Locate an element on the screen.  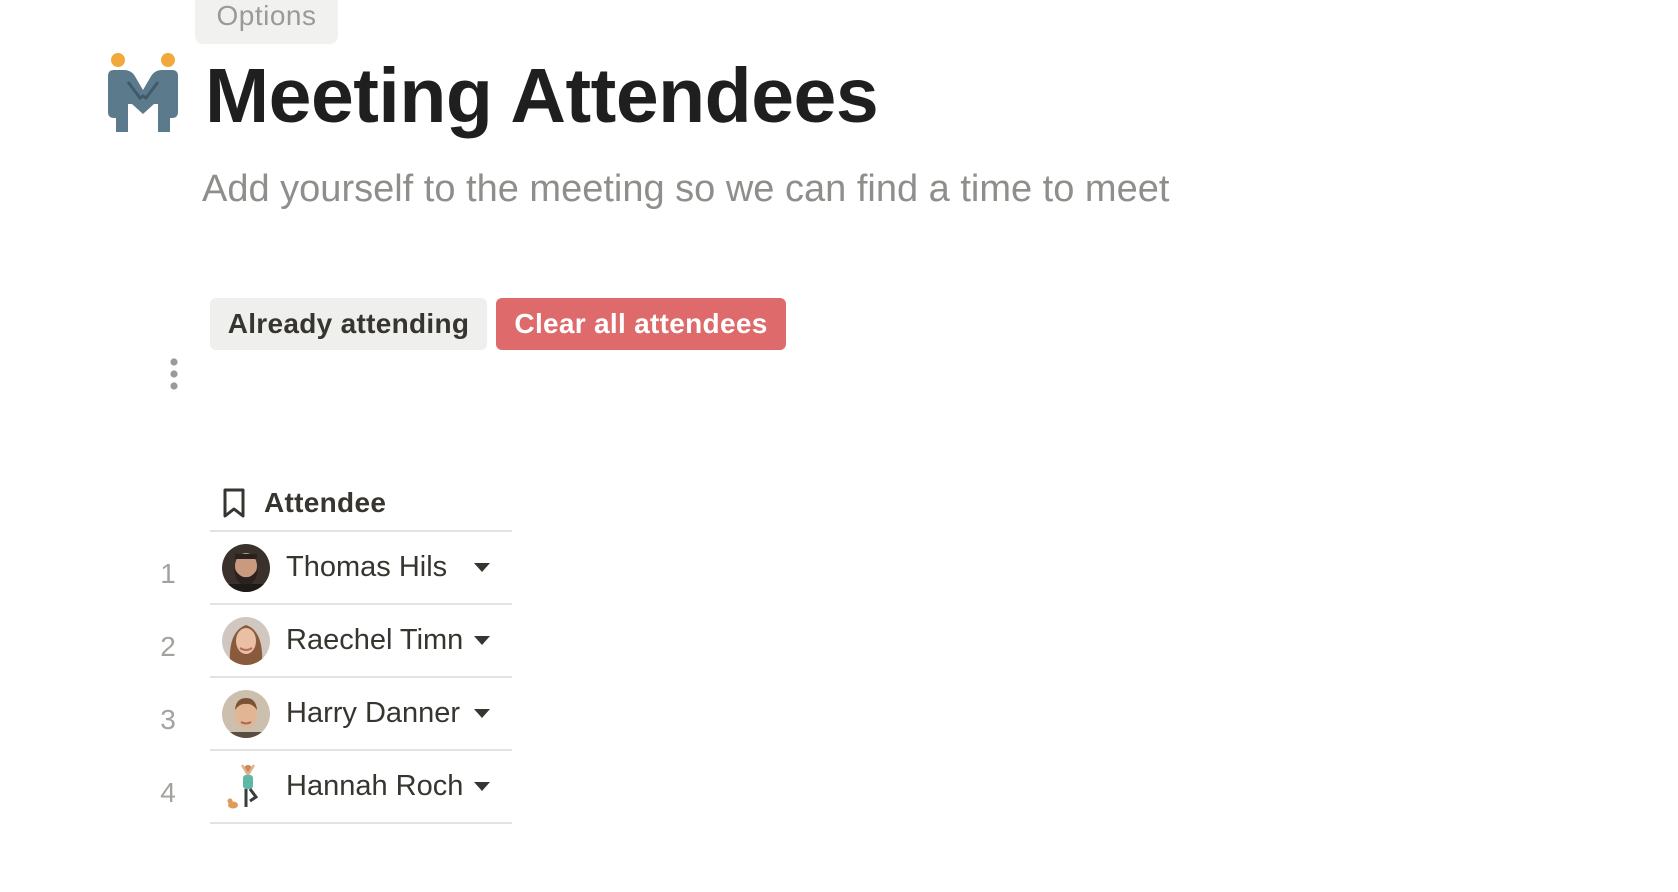
man-avatar is located at coordinates (246, 713).